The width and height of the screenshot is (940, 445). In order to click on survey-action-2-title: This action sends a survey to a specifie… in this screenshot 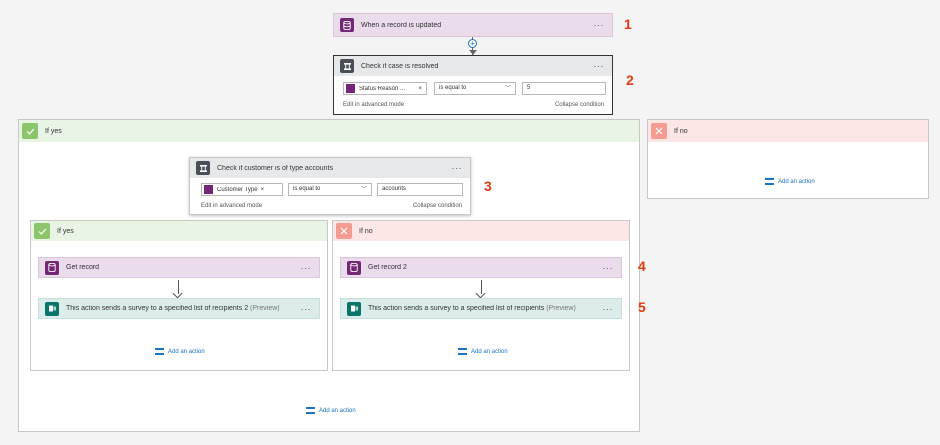, I will do `click(456, 308)`.